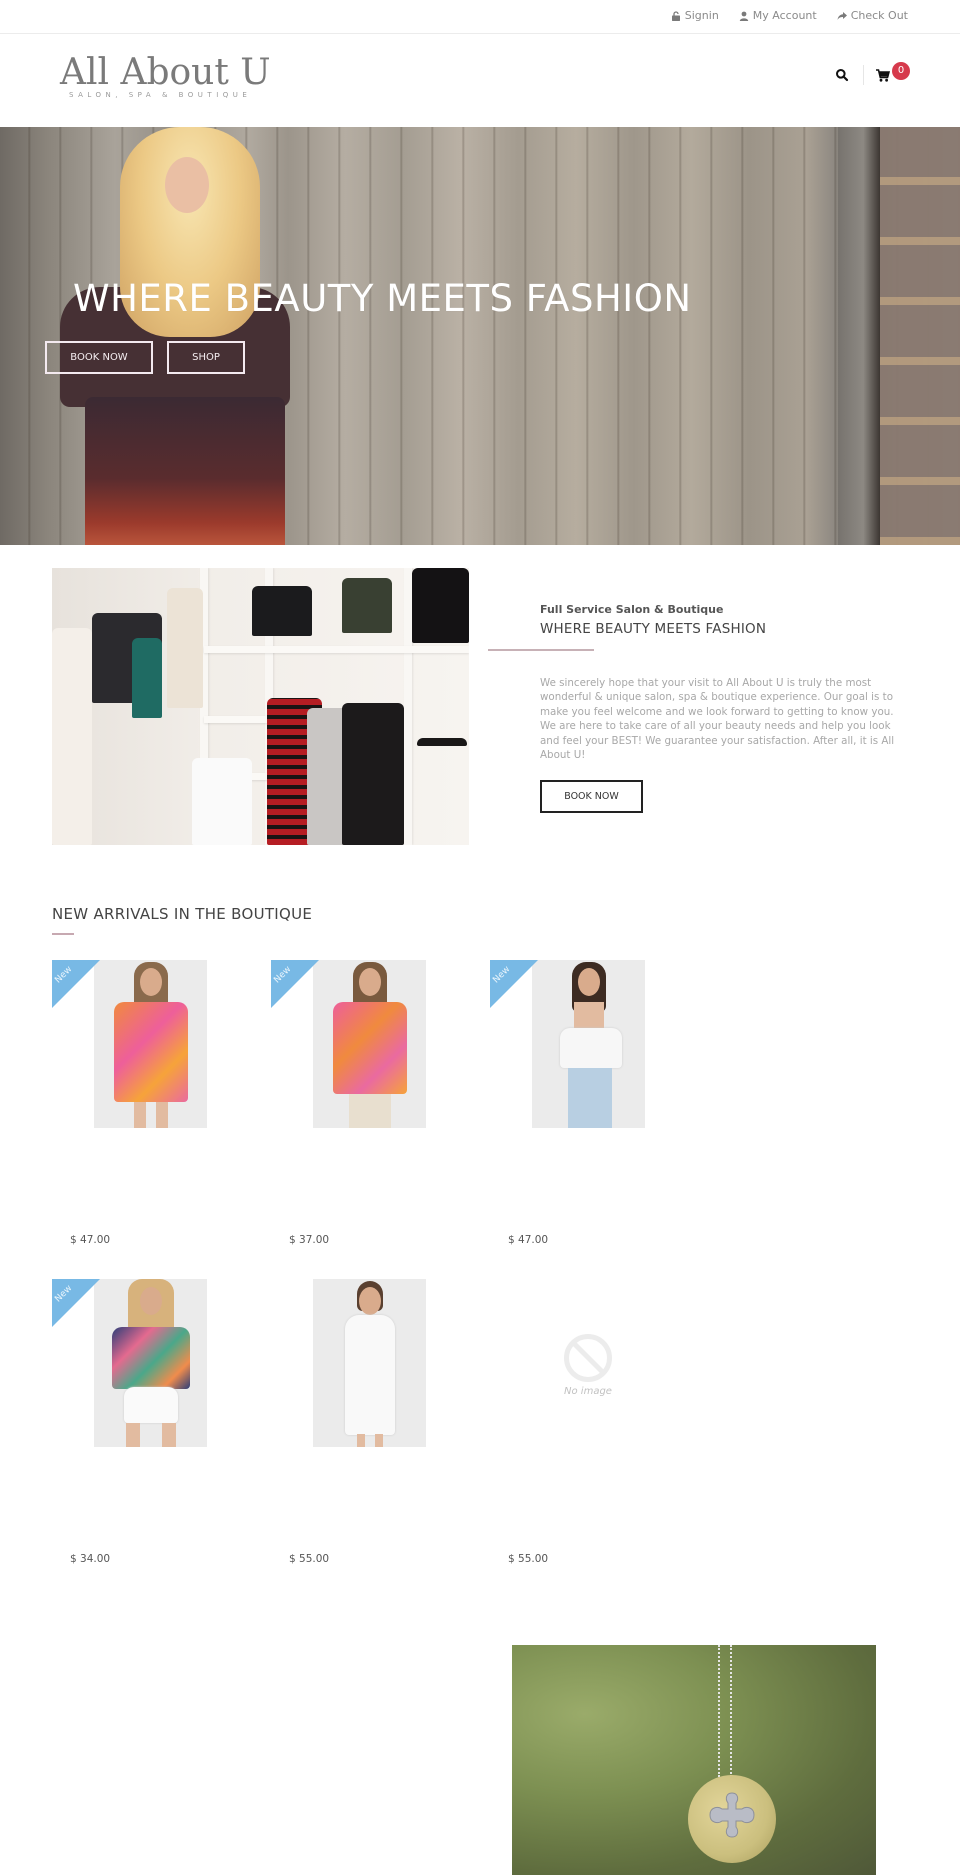 Image resolution: width=960 pixels, height=1875 pixels. I want to click on logo-tagline: SALON, SPA & BOUTIQUE, so click(160, 95).